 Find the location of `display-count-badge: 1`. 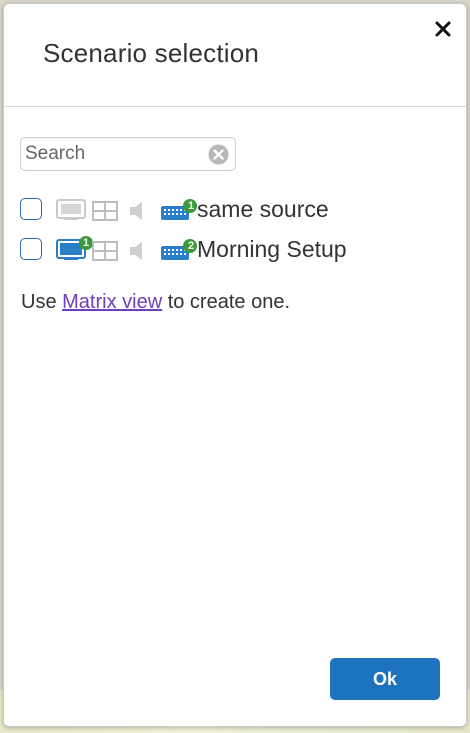

display-count-badge: 1 is located at coordinates (86, 243).